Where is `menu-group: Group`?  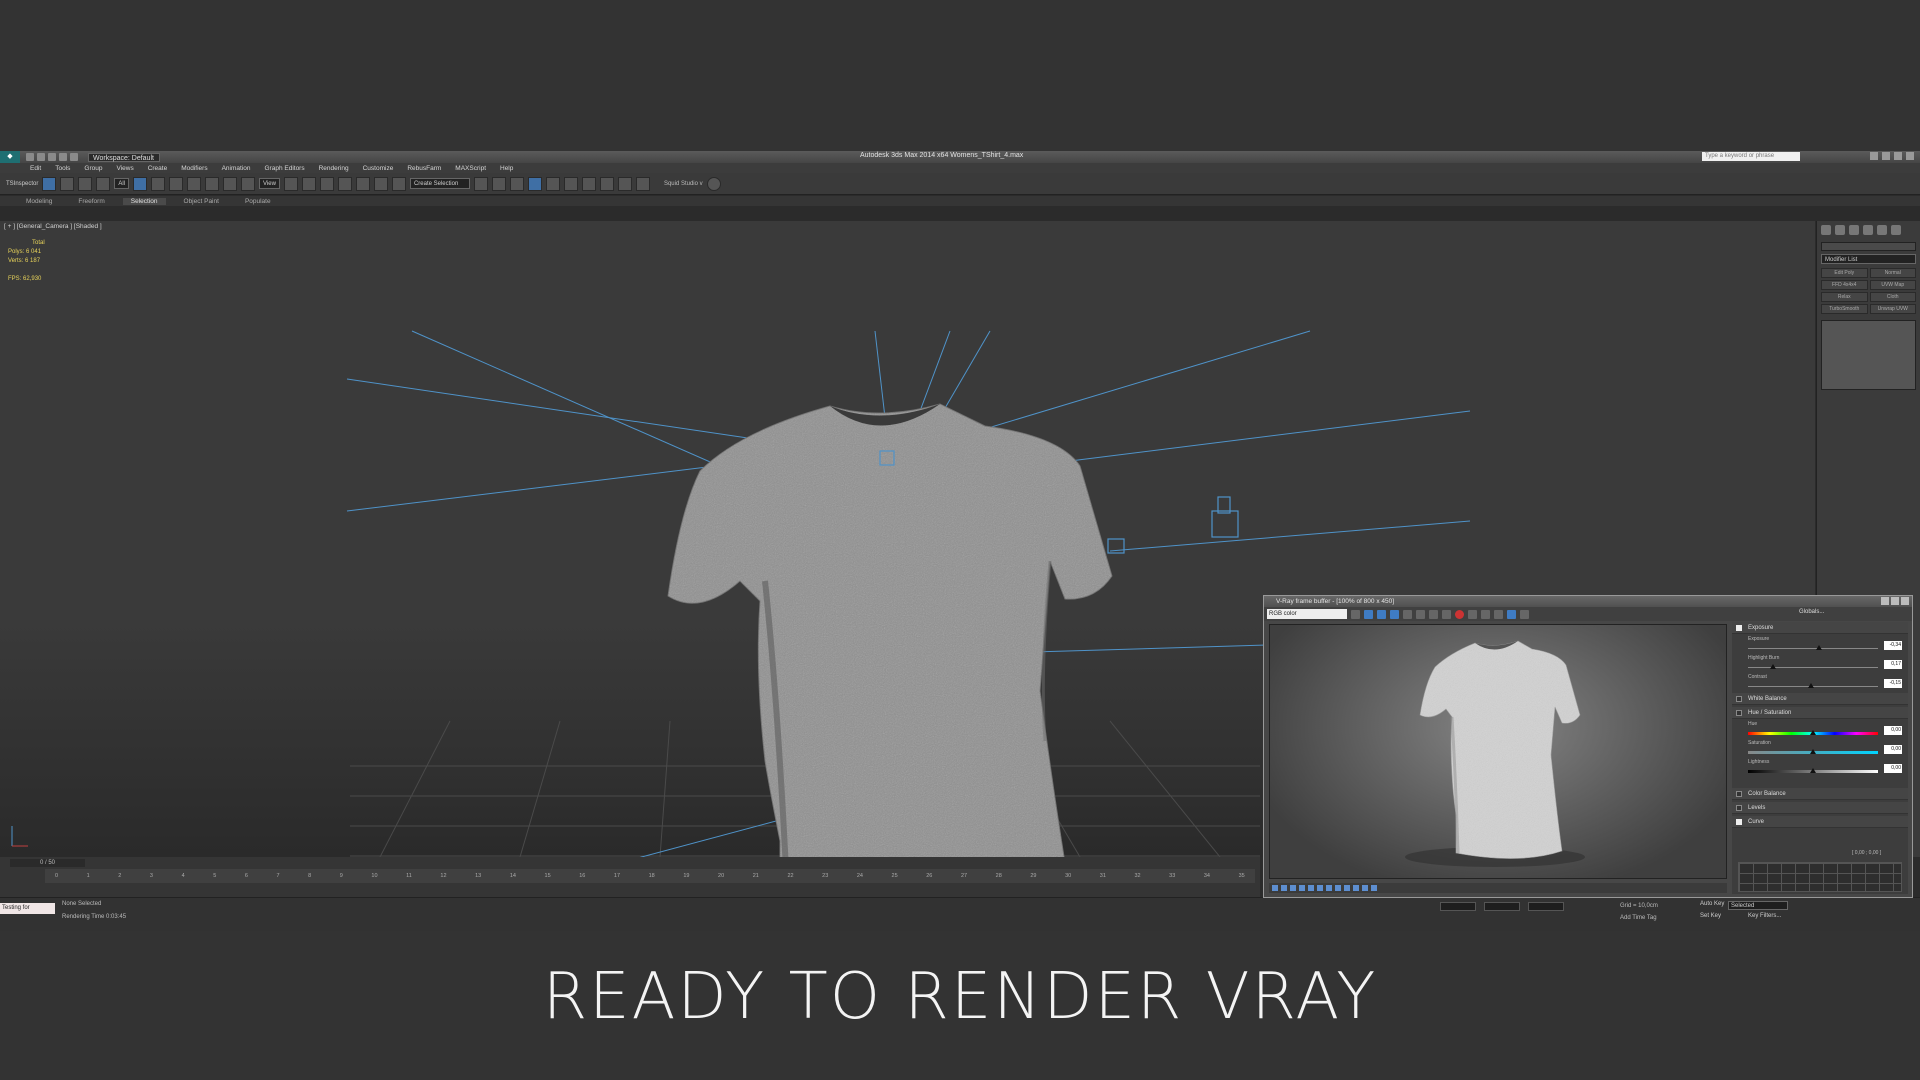
menu-group: Group is located at coordinates (93, 168).